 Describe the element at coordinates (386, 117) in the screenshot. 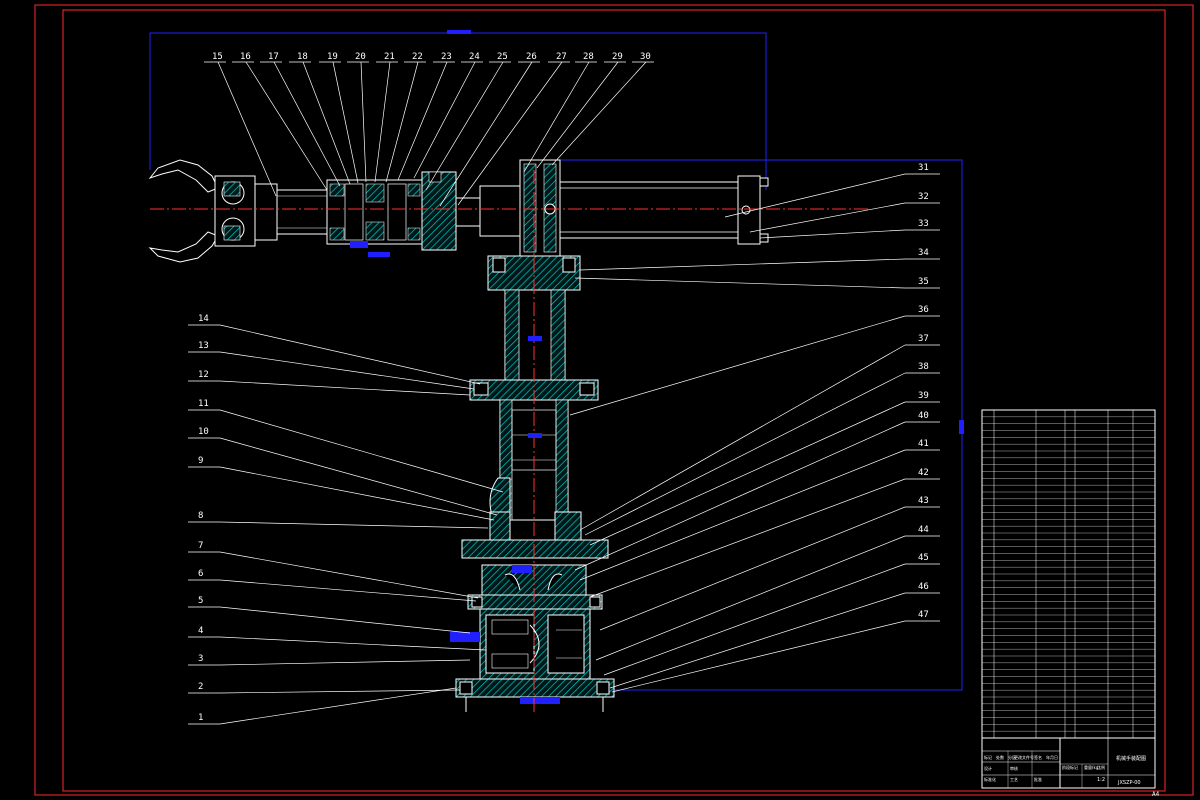

I see `callout-top-21: 21` at that location.